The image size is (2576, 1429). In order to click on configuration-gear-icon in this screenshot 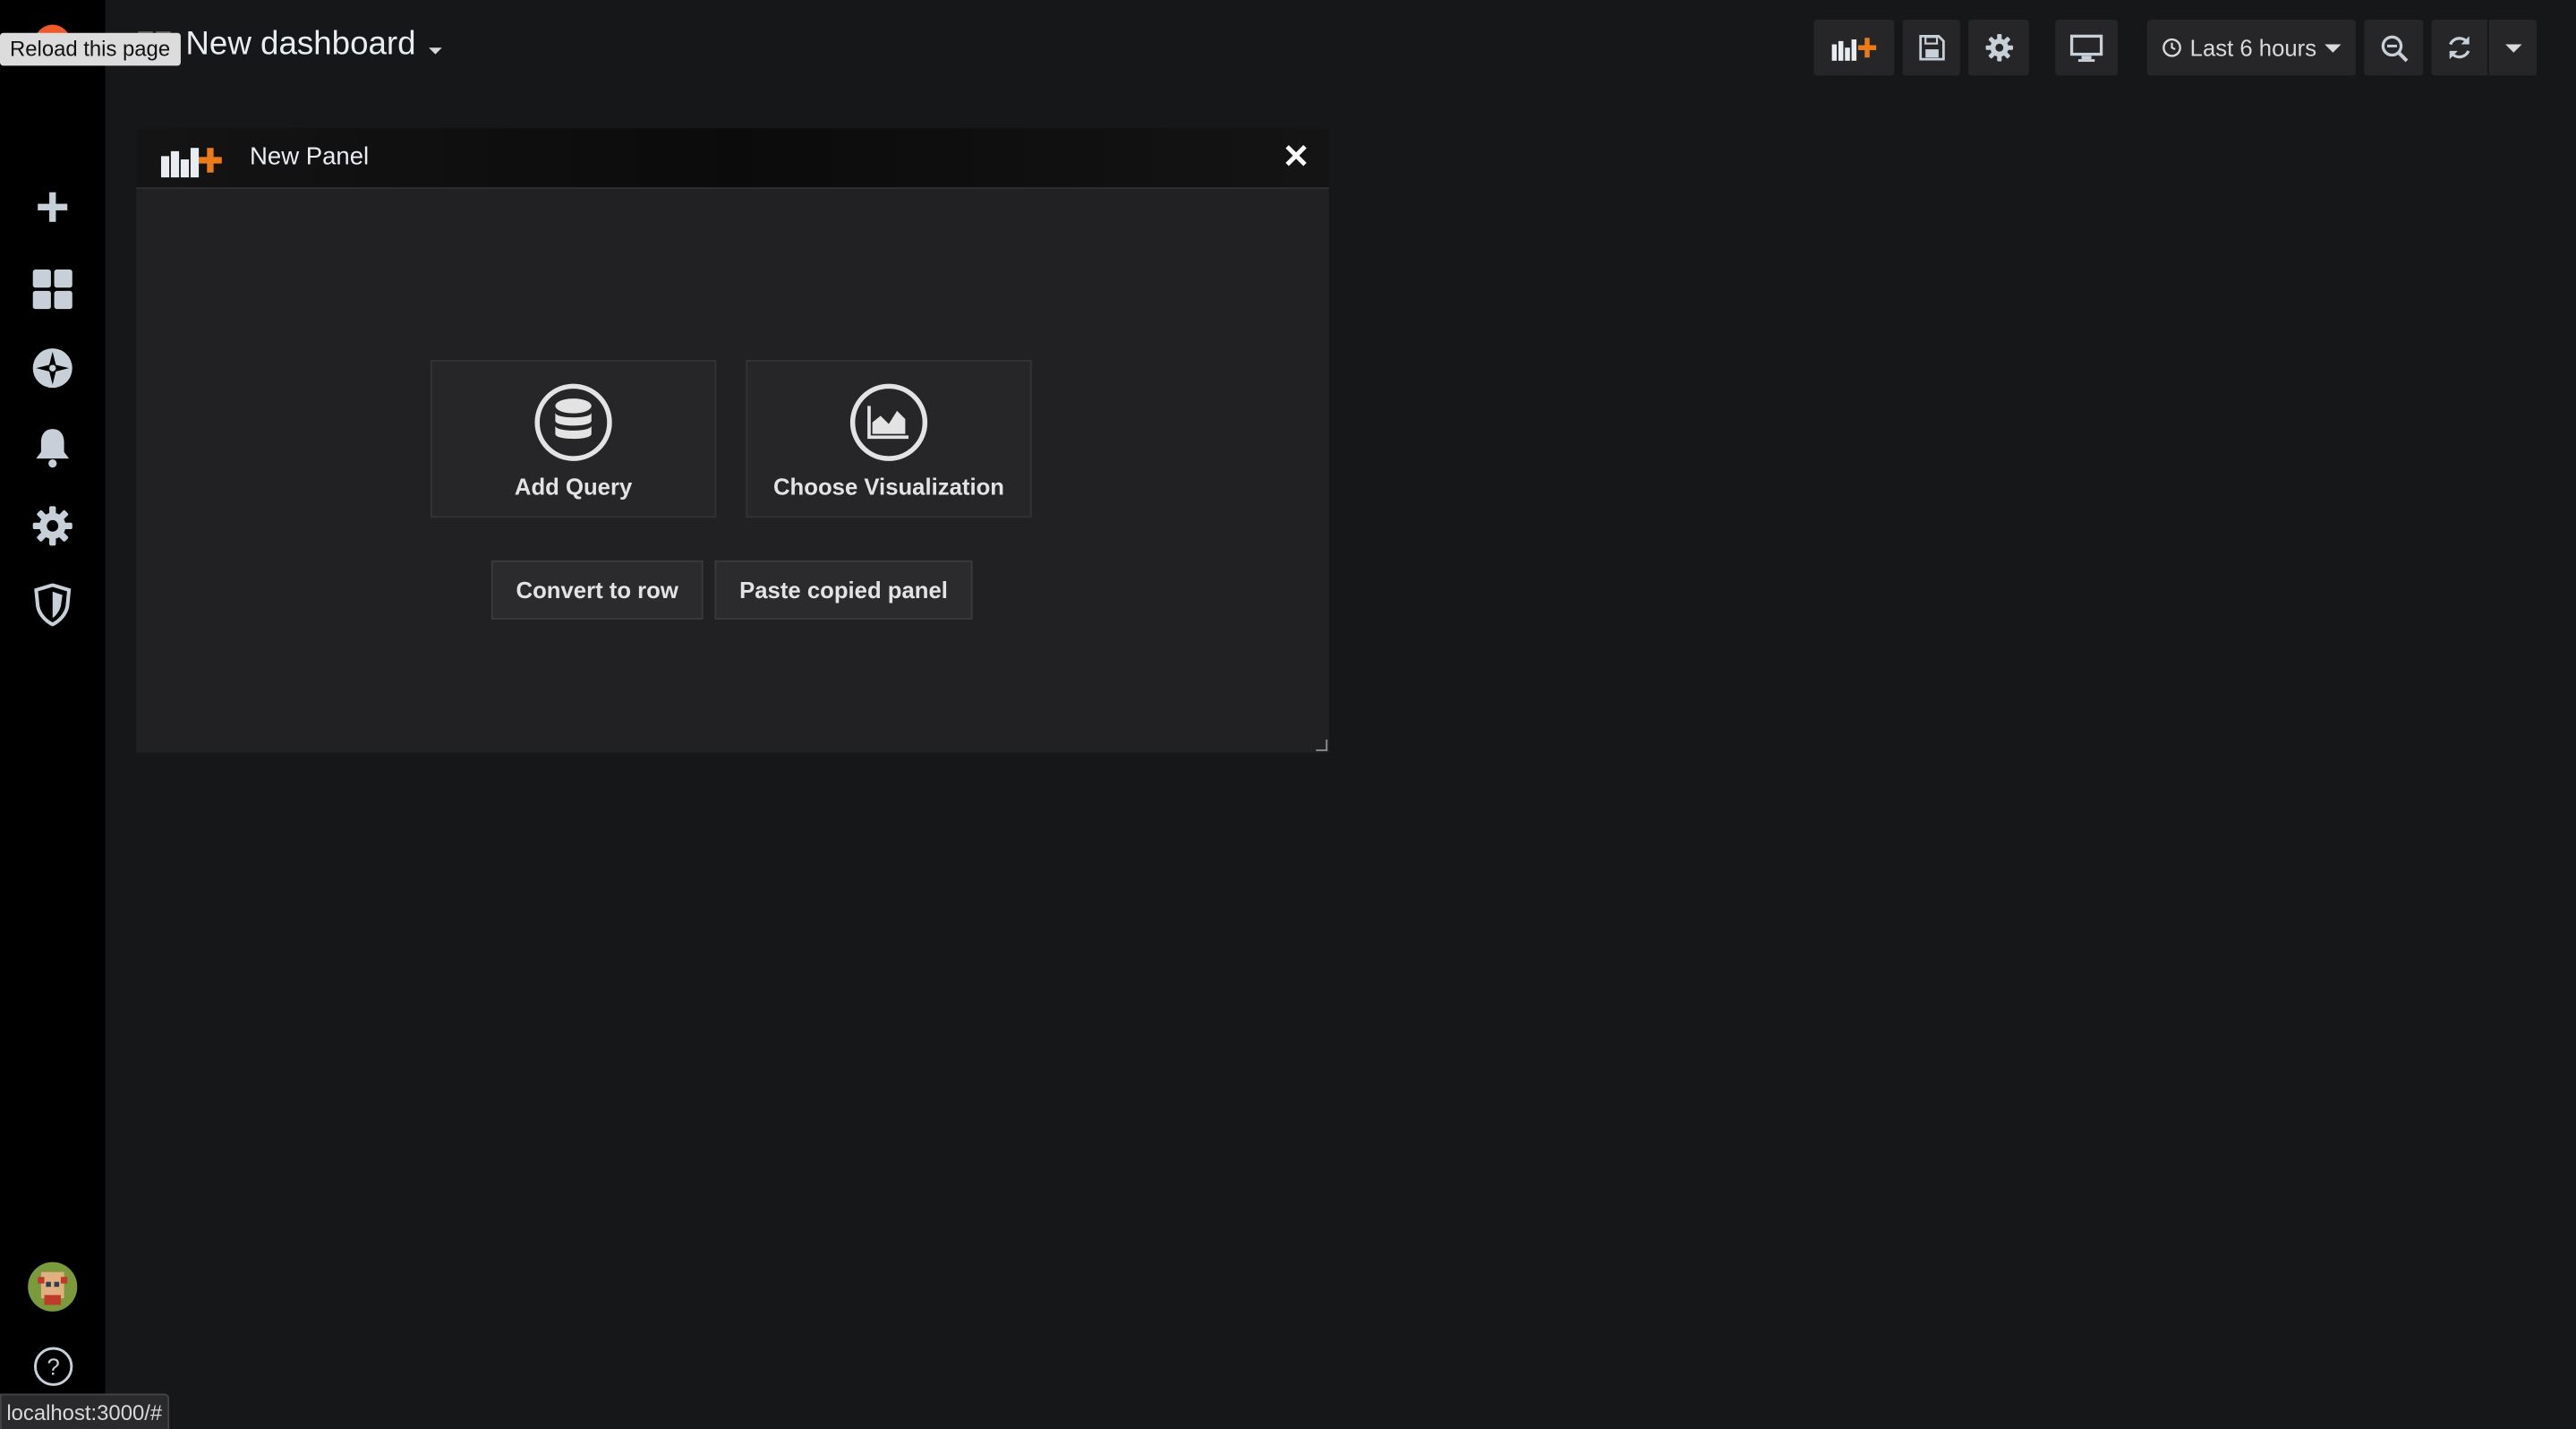, I will do `click(52, 526)`.